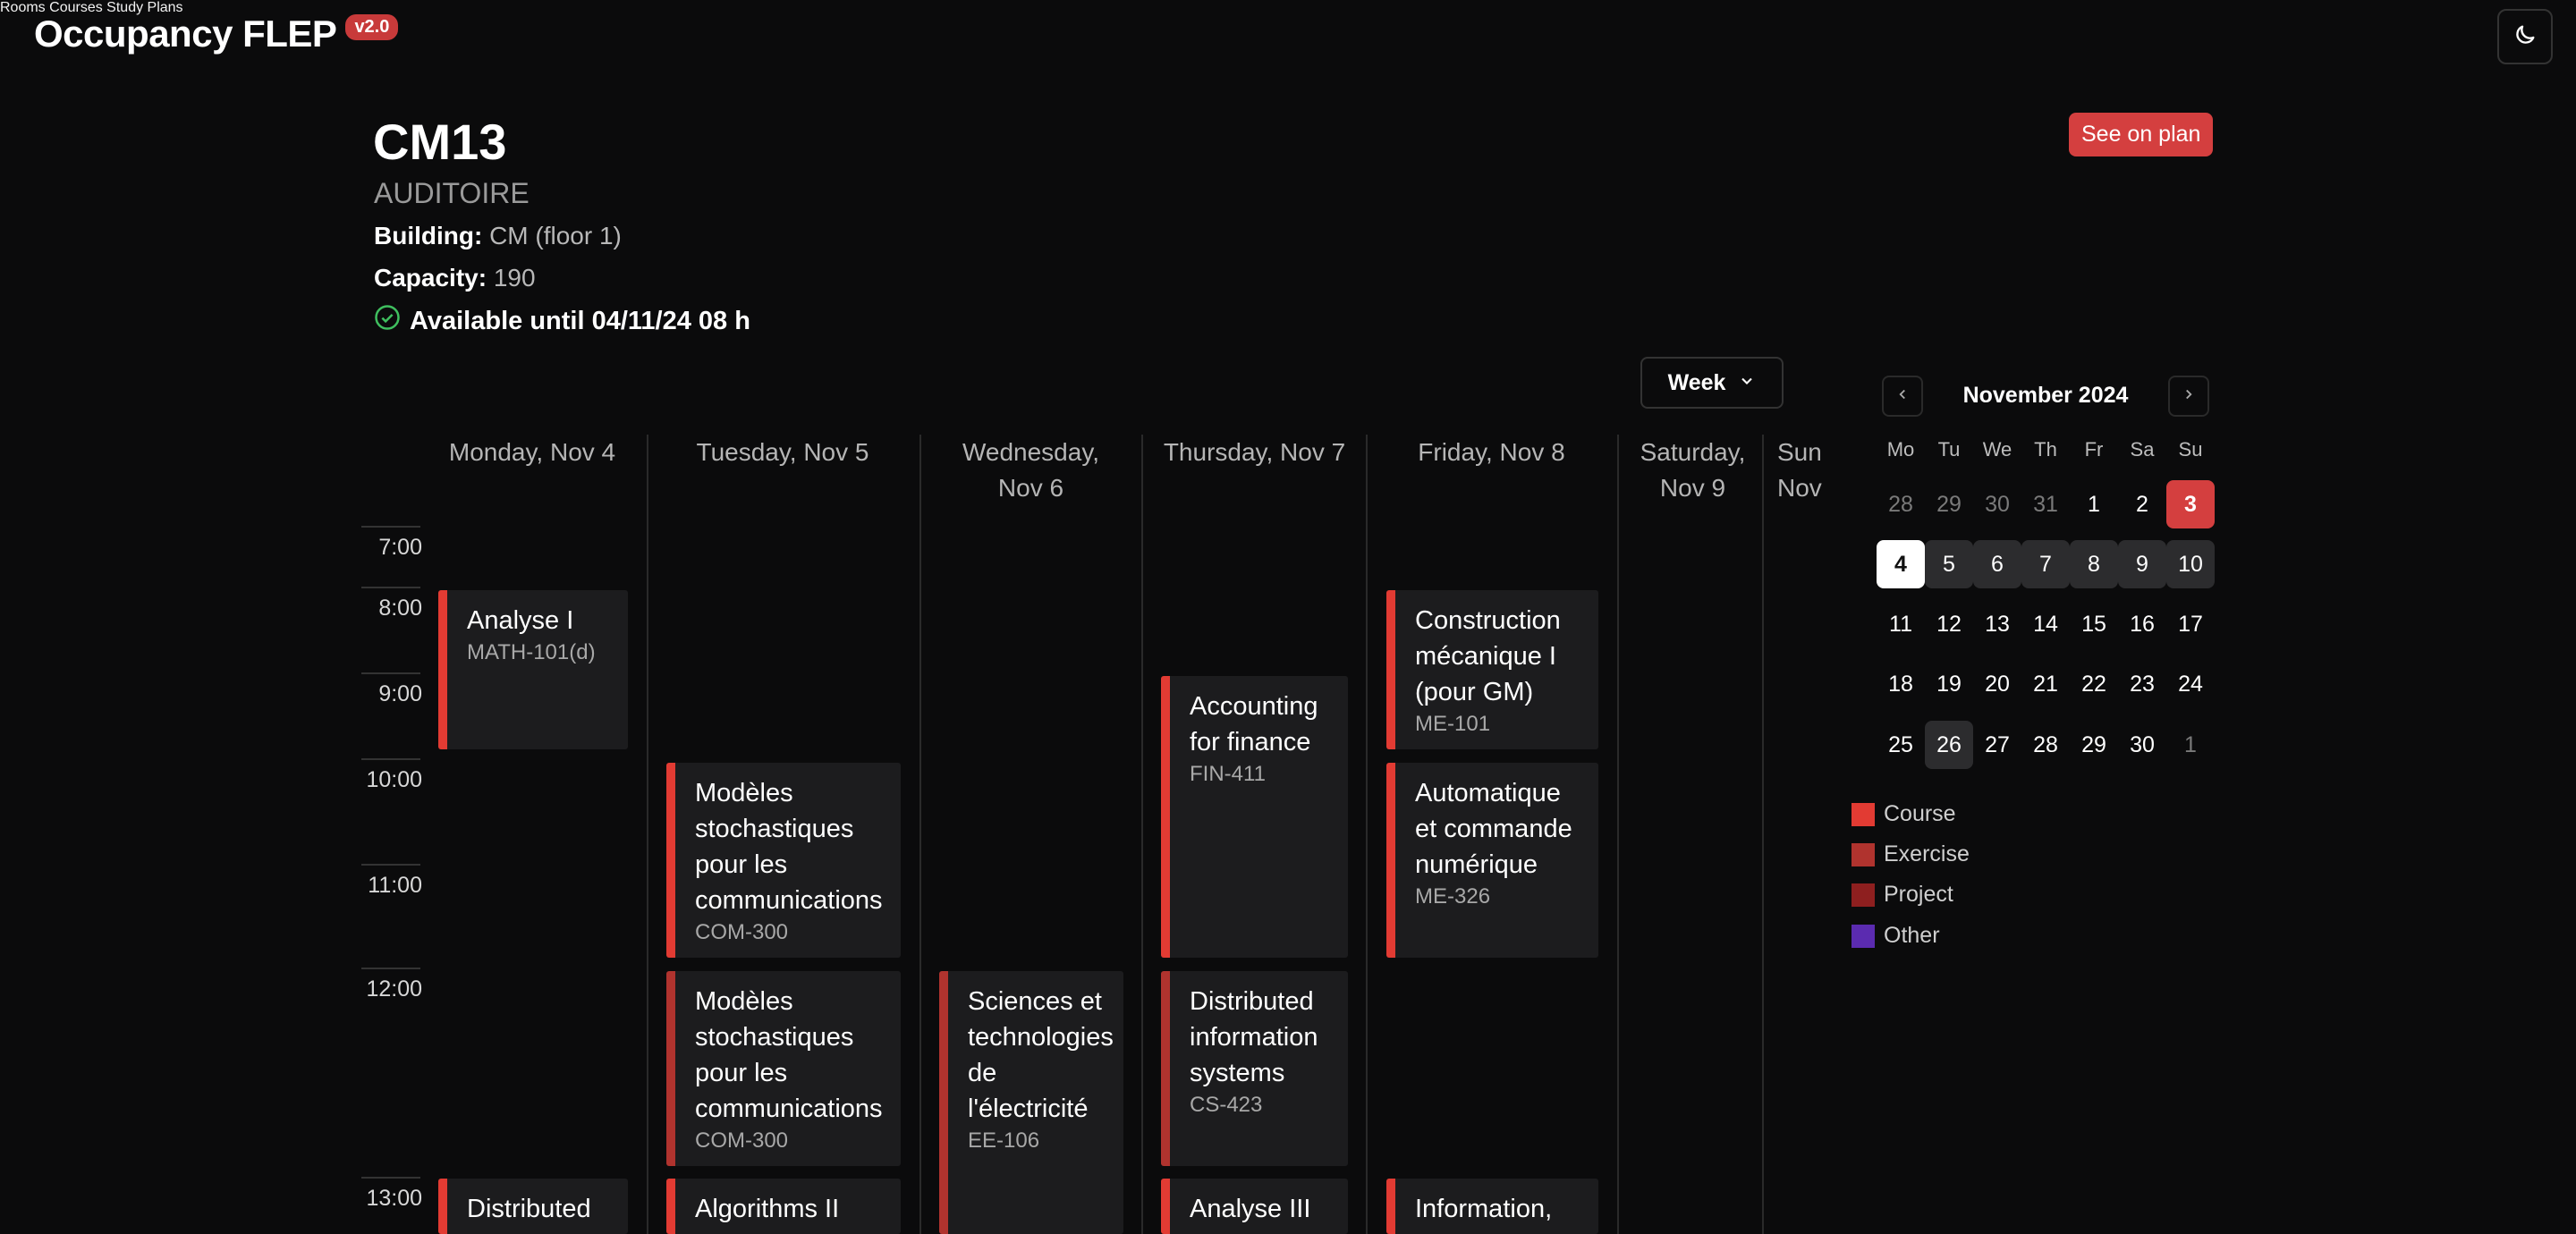 Image resolution: width=2576 pixels, height=1234 pixels. Describe the element at coordinates (1254, 1206) in the screenshot. I see `event-card: Analyse III` at that location.